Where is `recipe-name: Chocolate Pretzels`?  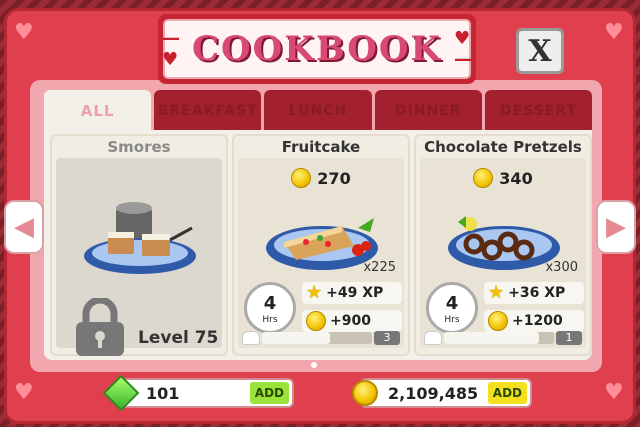 recipe-name: Chocolate Pretzels is located at coordinates (503, 147).